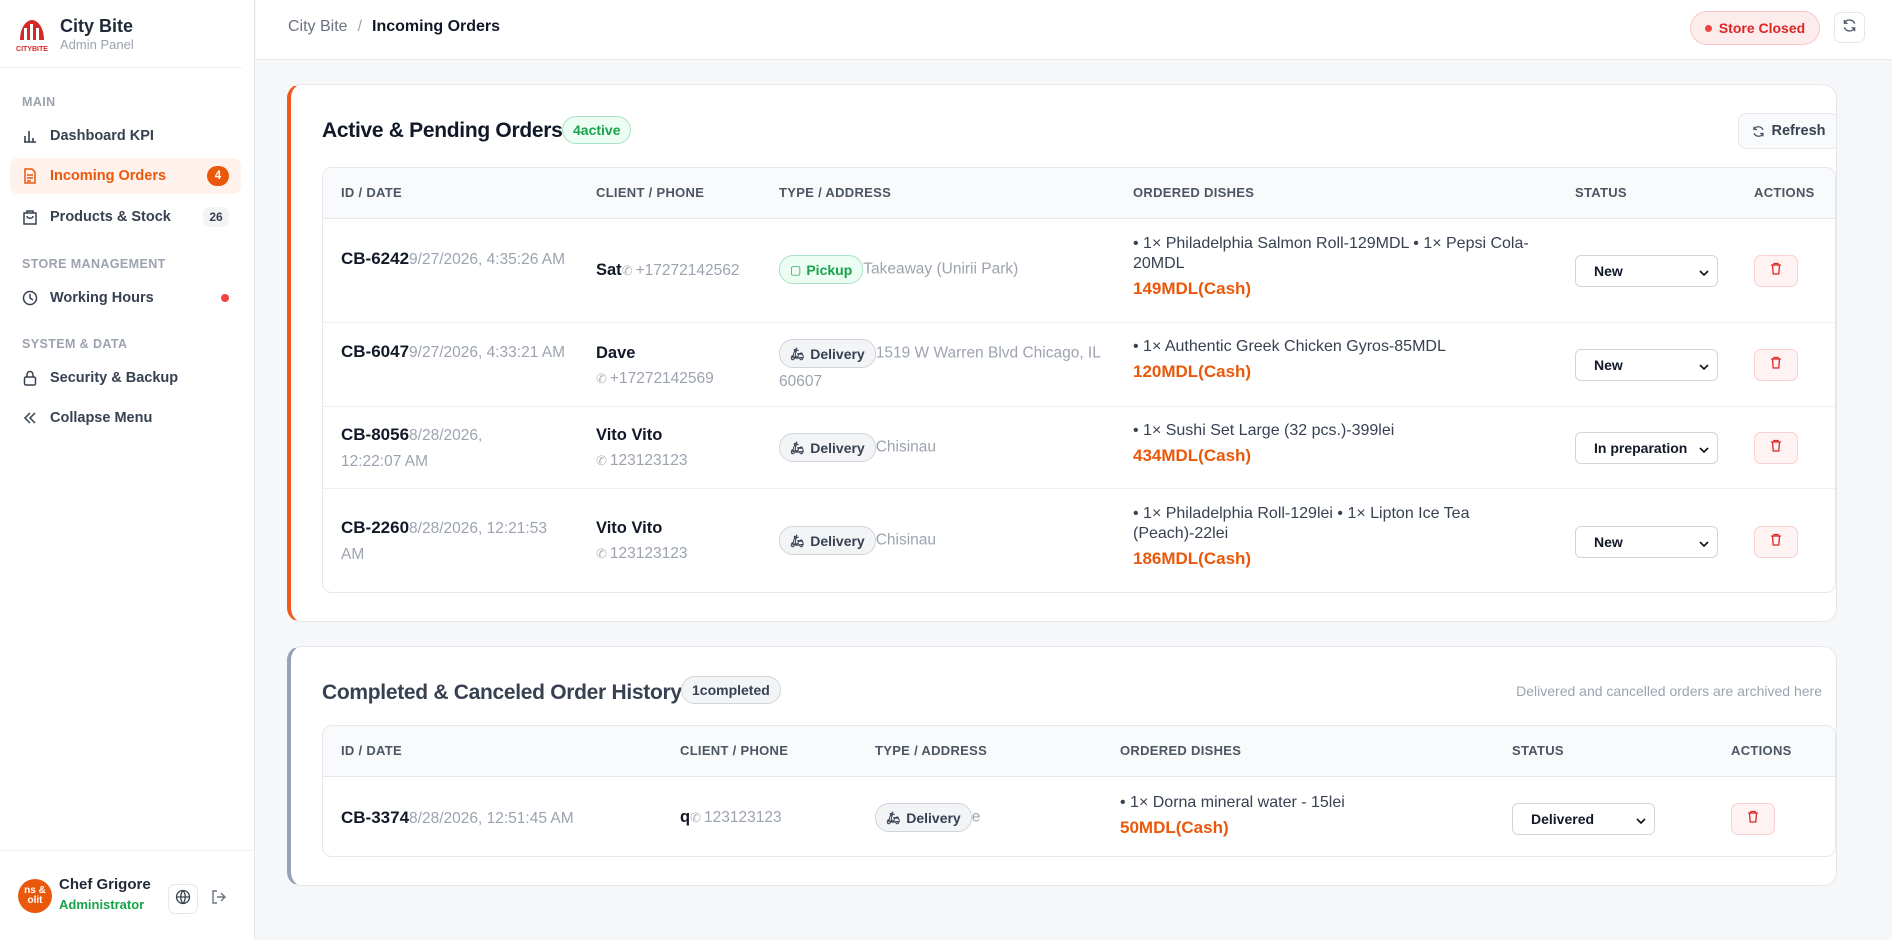 This screenshot has width=1892, height=940. Describe the element at coordinates (796, 269) in the screenshot. I see `bag-icon: ▢` at that location.